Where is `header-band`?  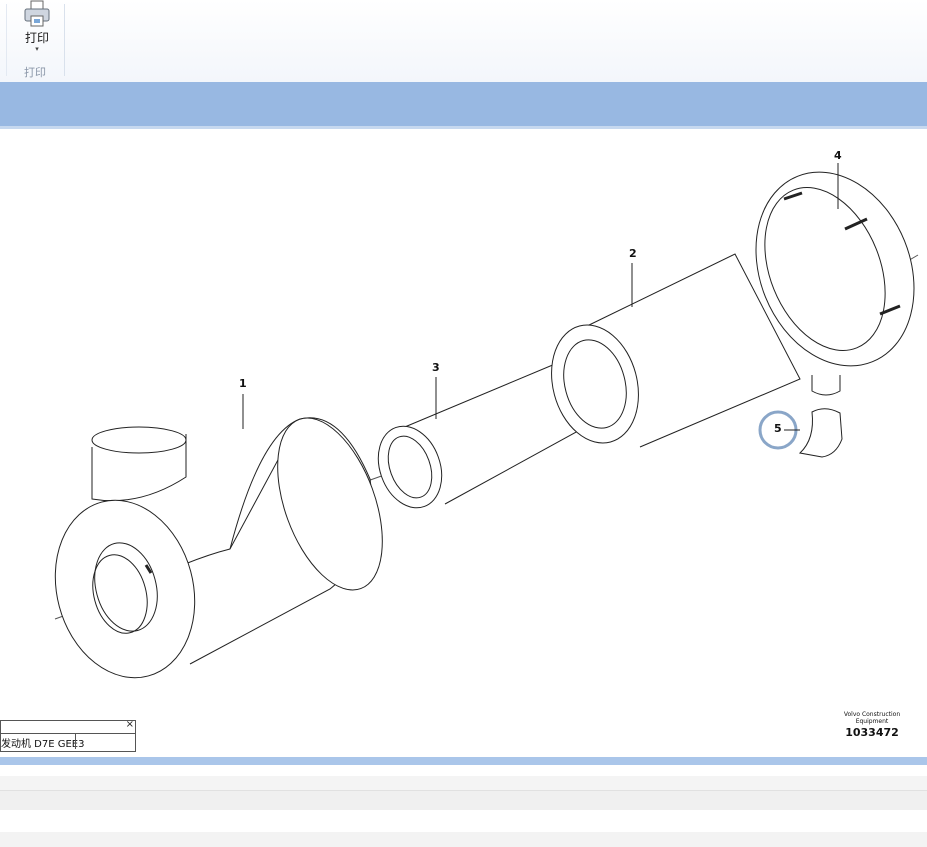
header-band is located at coordinates (463, 105).